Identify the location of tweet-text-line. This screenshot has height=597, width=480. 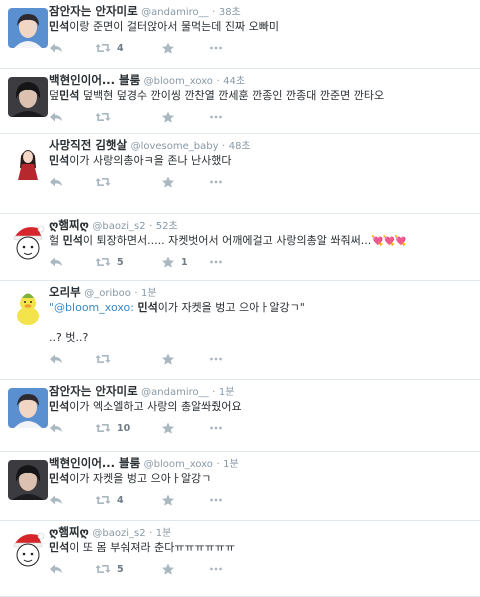
(261, 322).